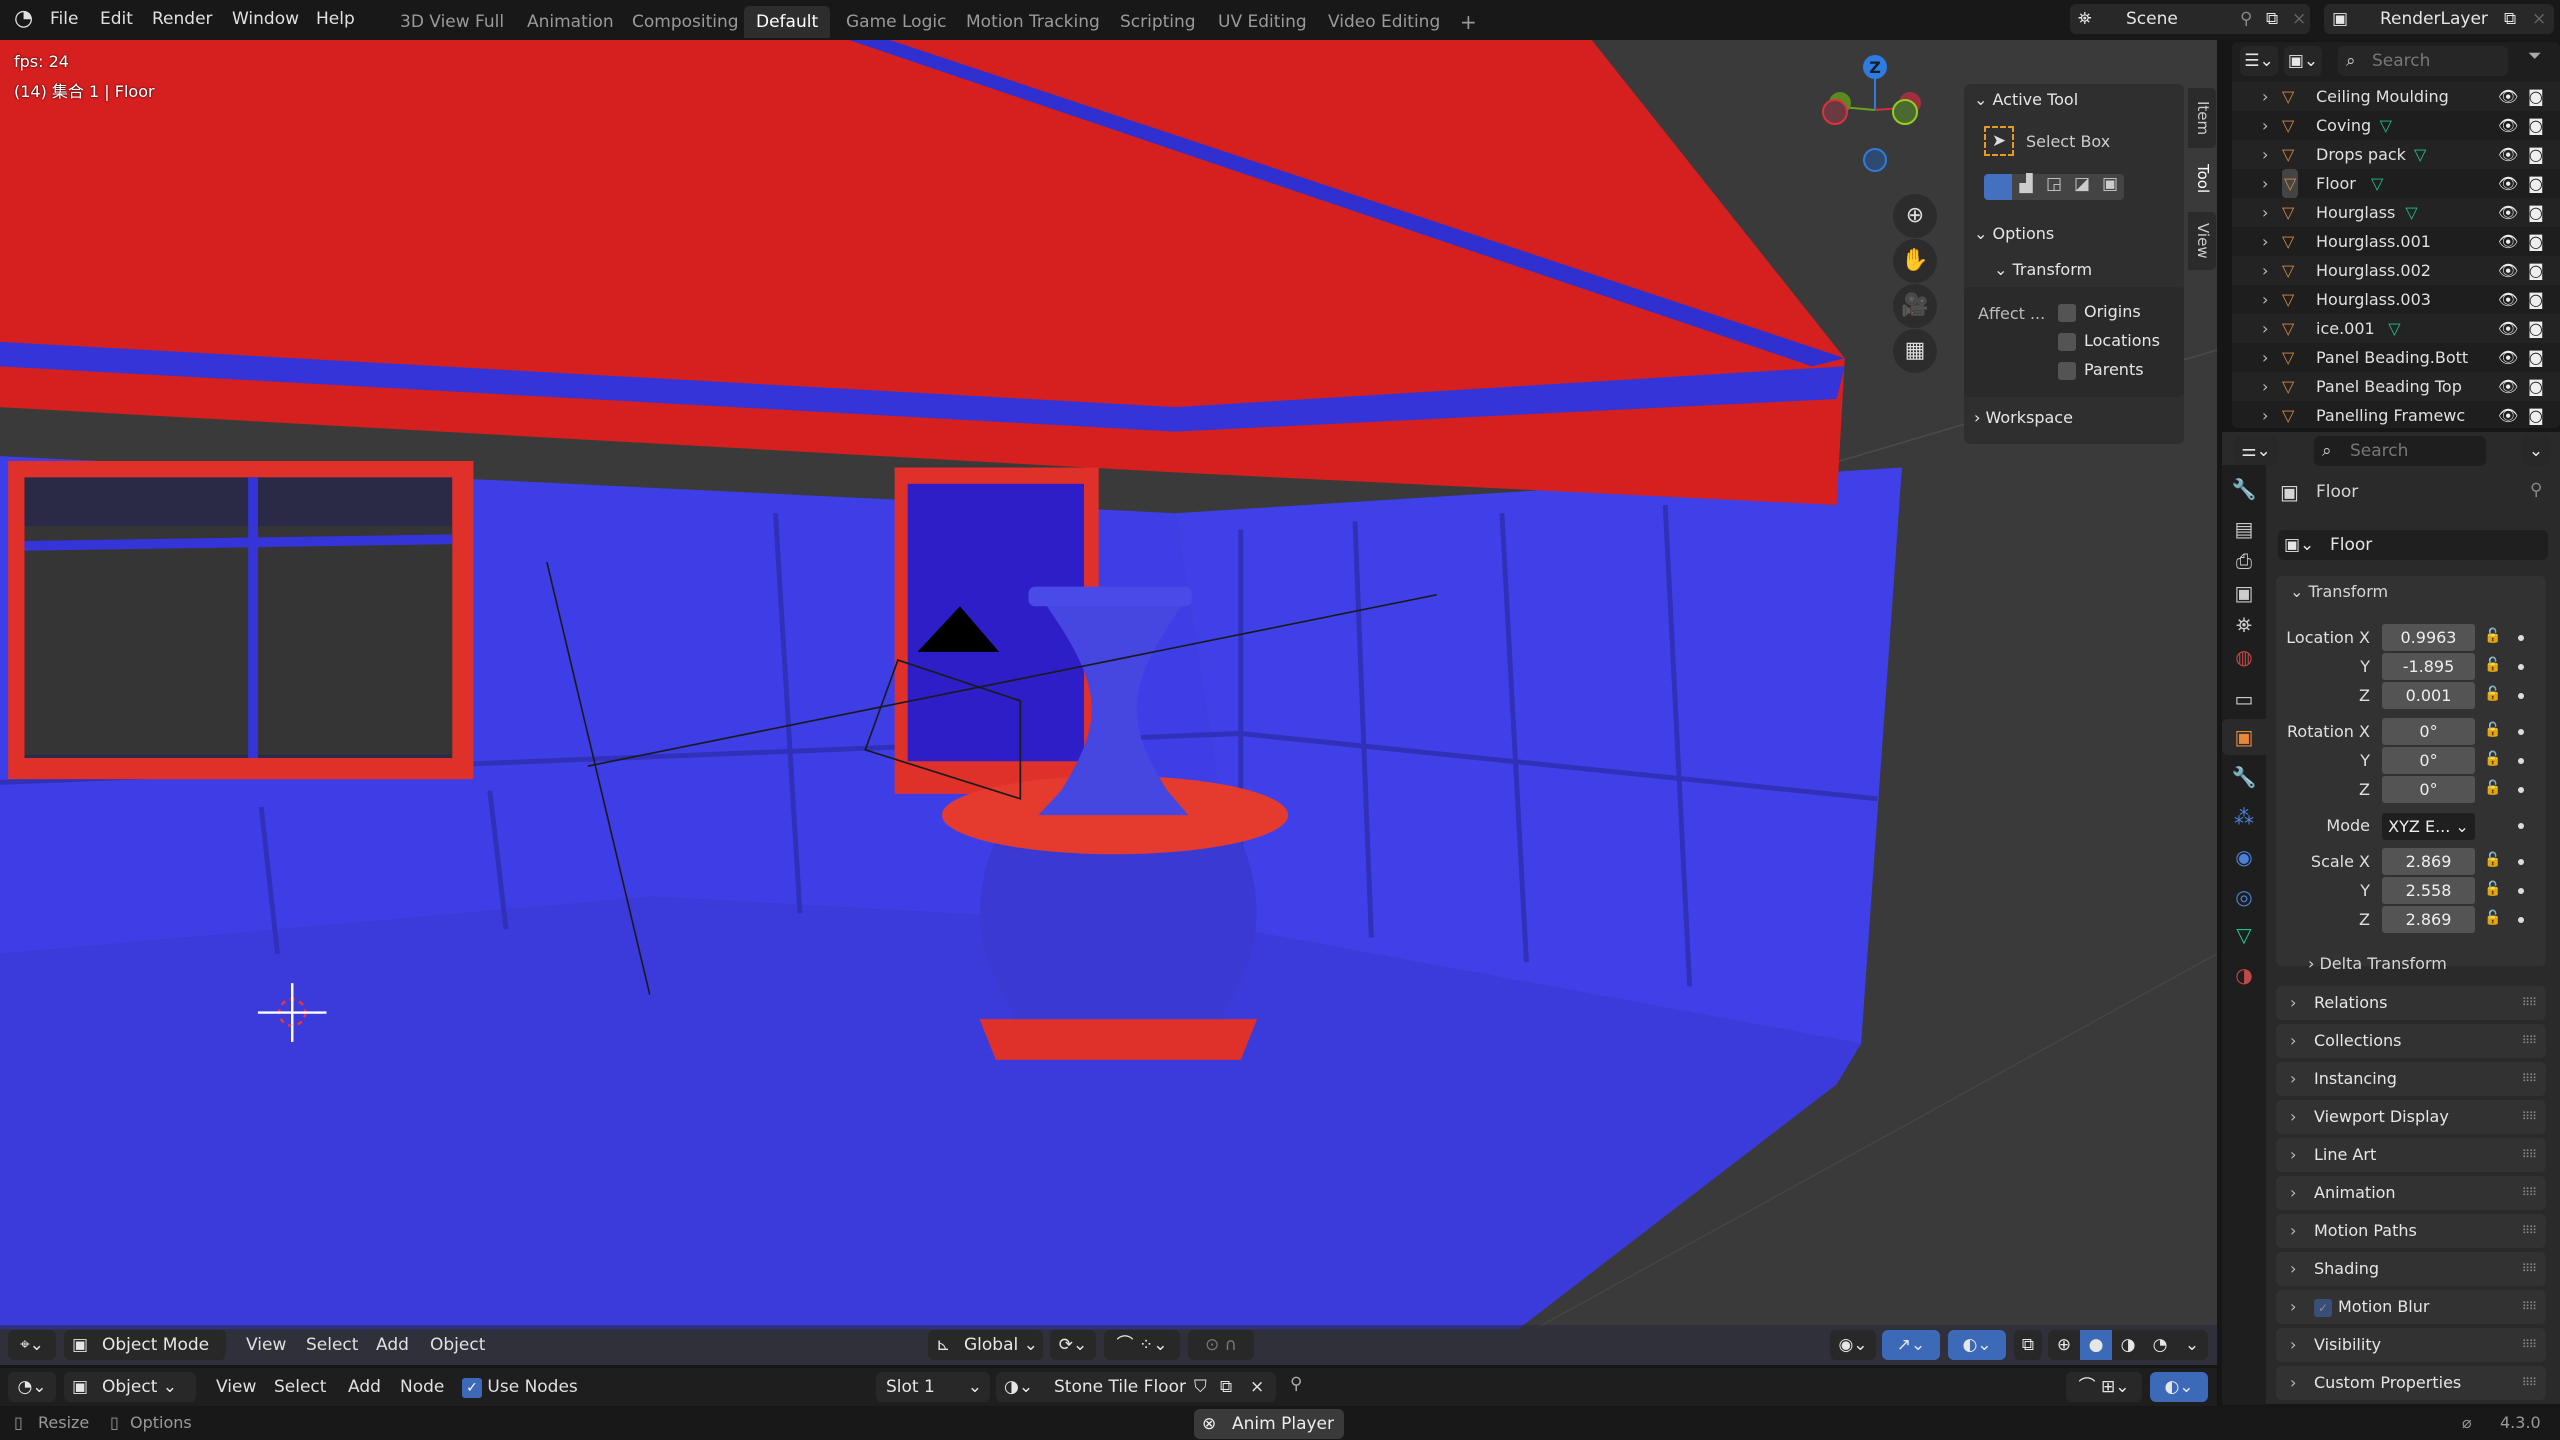 The width and height of the screenshot is (2560, 1440). What do you see at coordinates (2413, 545) in the screenshot?
I see `object-datablock-field: ▣⌄ Floor` at bounding box center [2413, 545].